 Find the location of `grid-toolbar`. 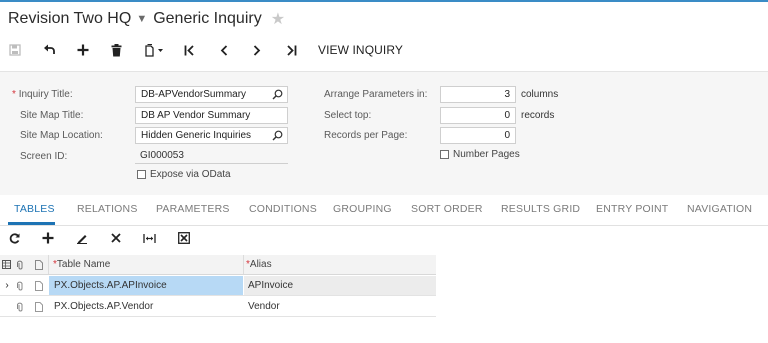

grid-toolbar is located at coordinates (110, 238).